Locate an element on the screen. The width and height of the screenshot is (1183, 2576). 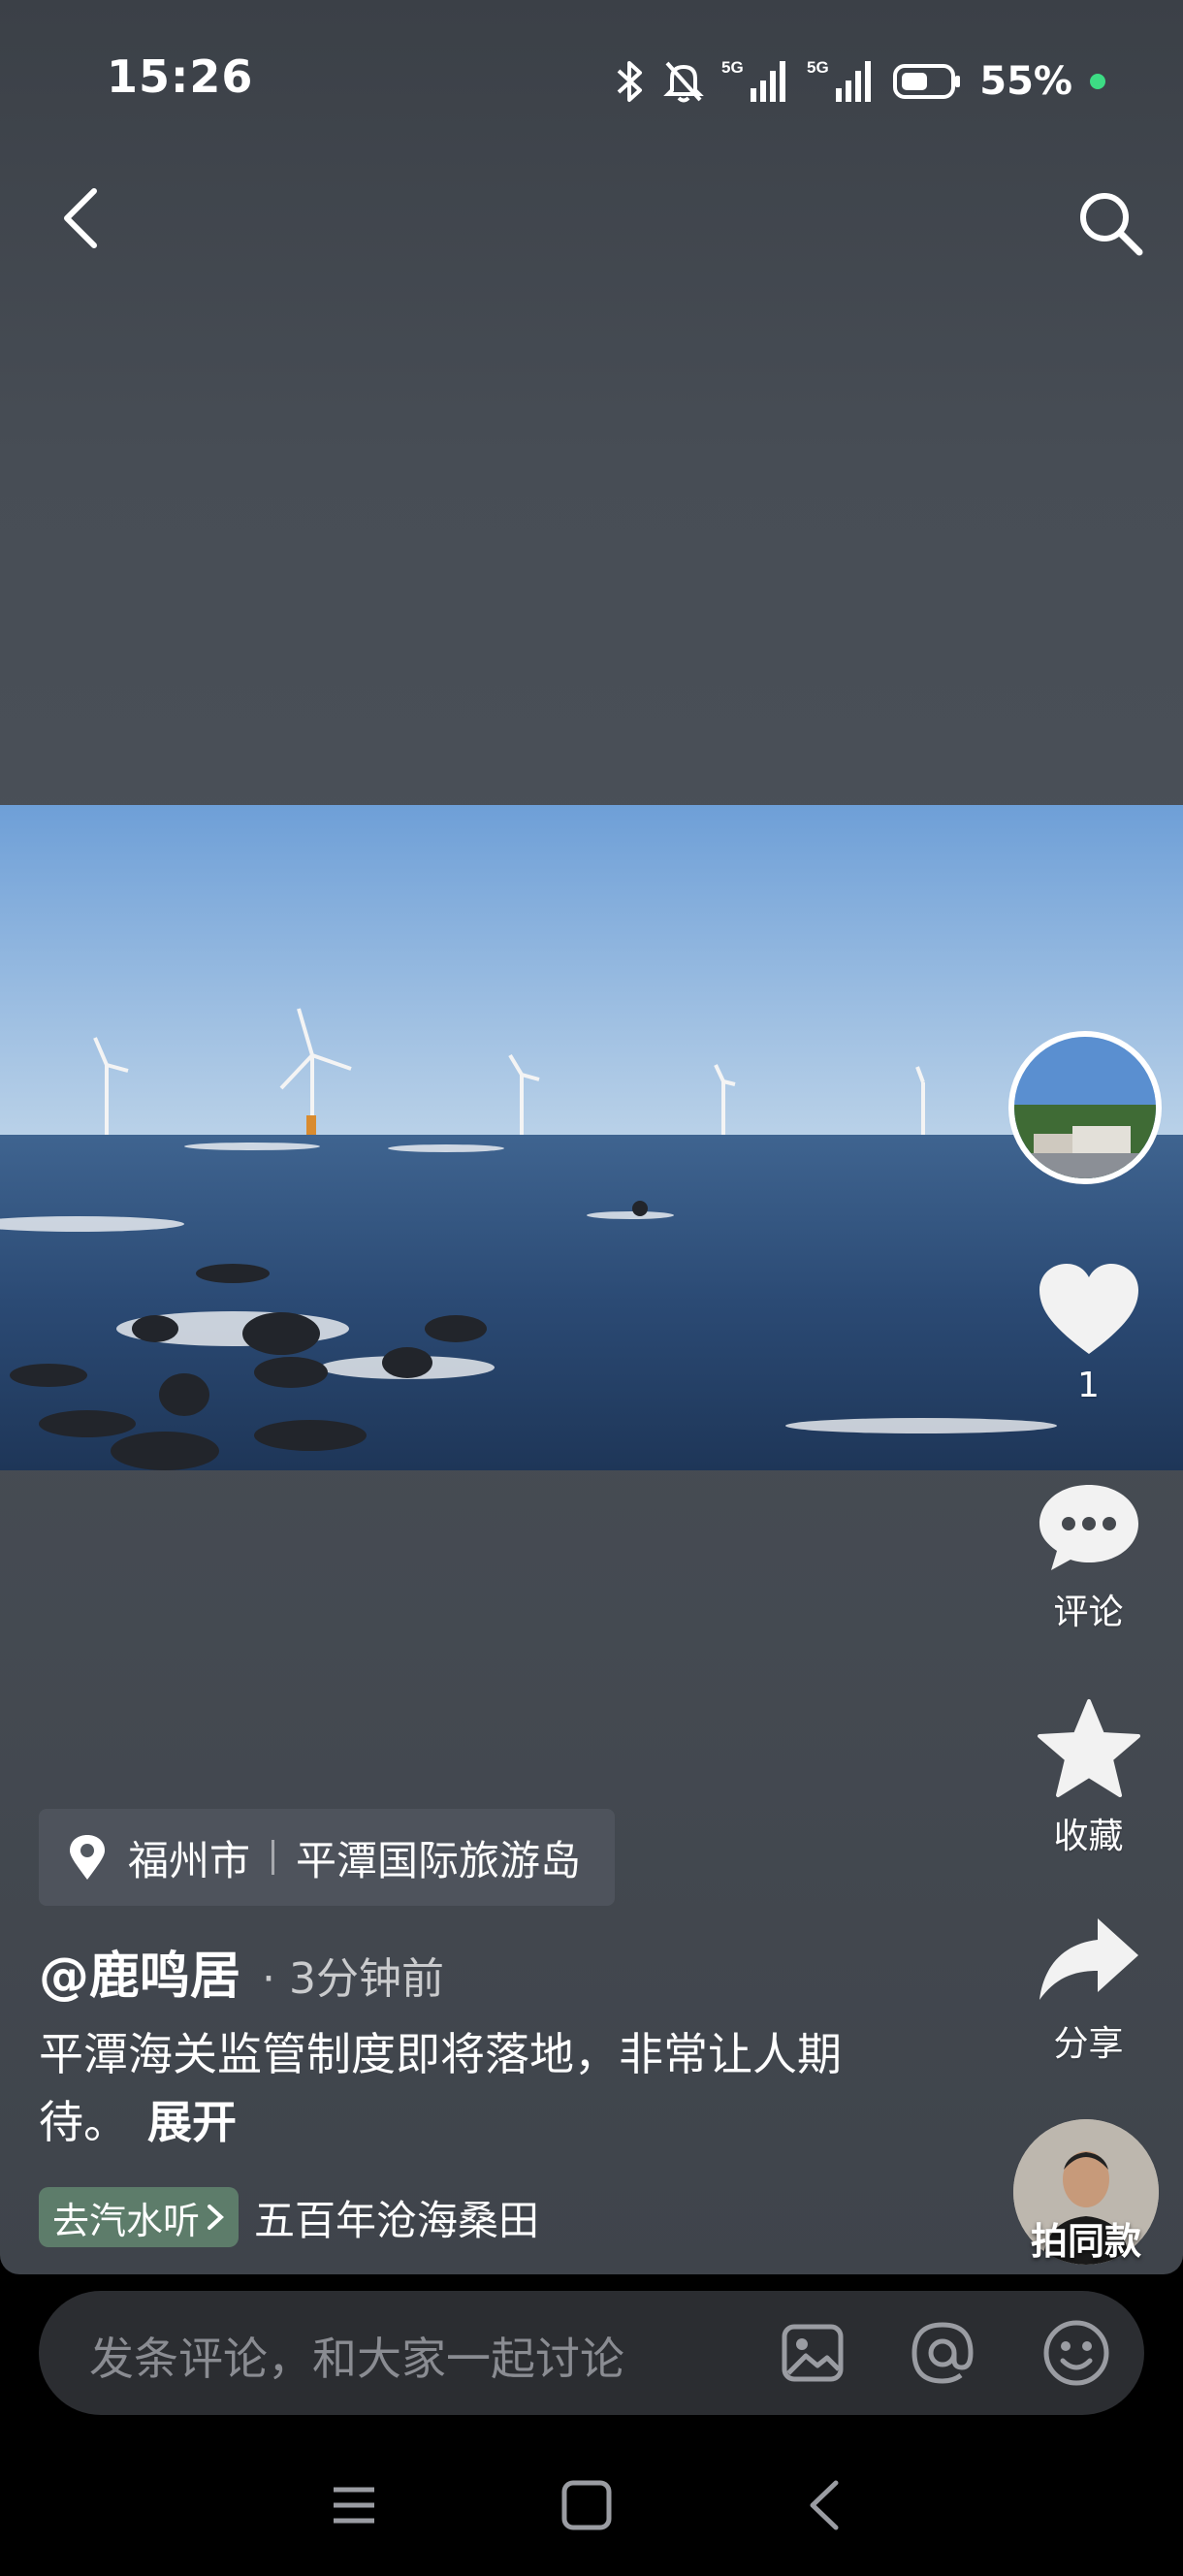
mention-button is located at coordinates (942, 2353).